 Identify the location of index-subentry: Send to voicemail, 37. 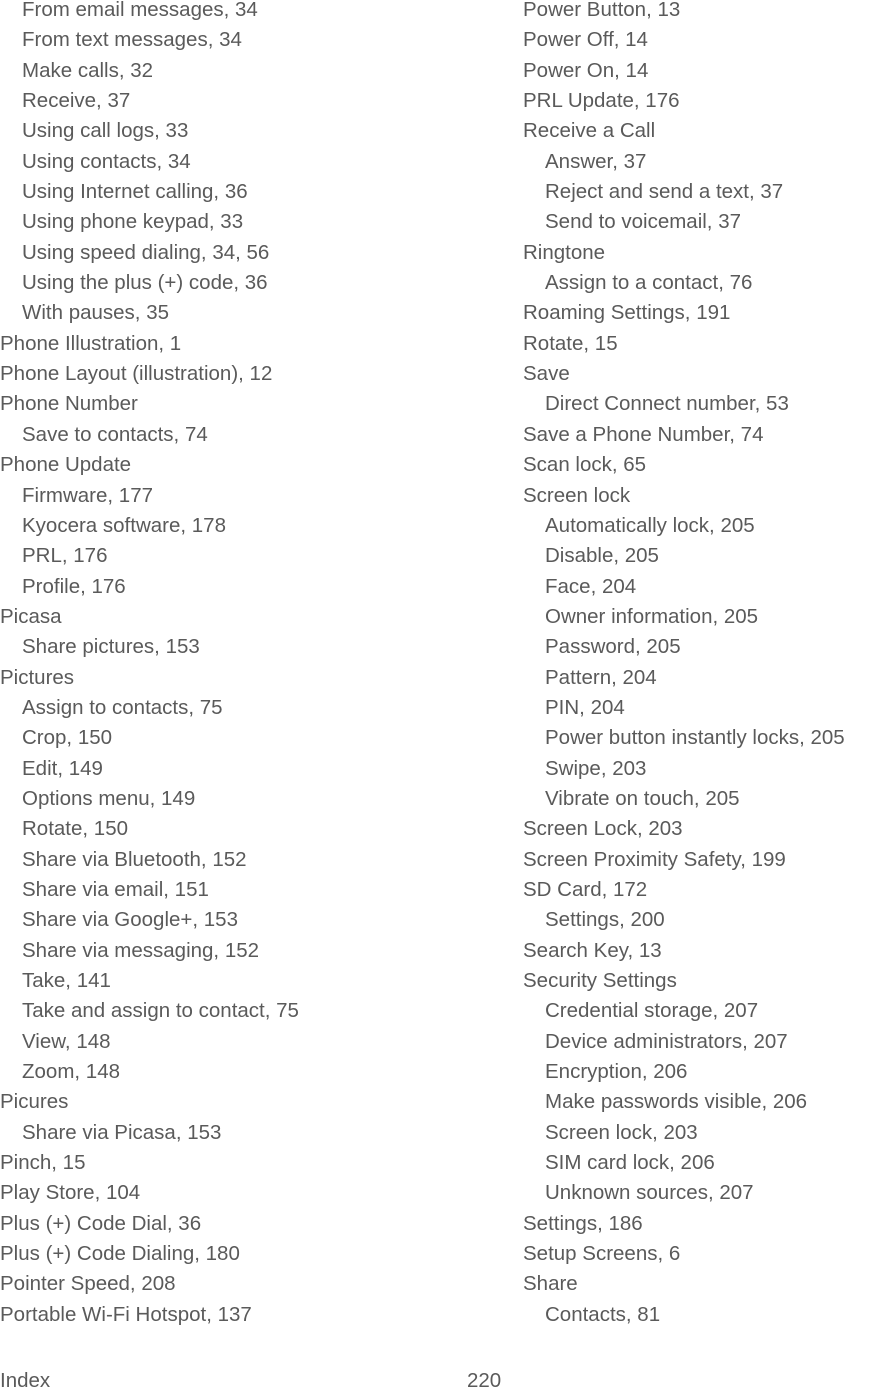
(643, 222).